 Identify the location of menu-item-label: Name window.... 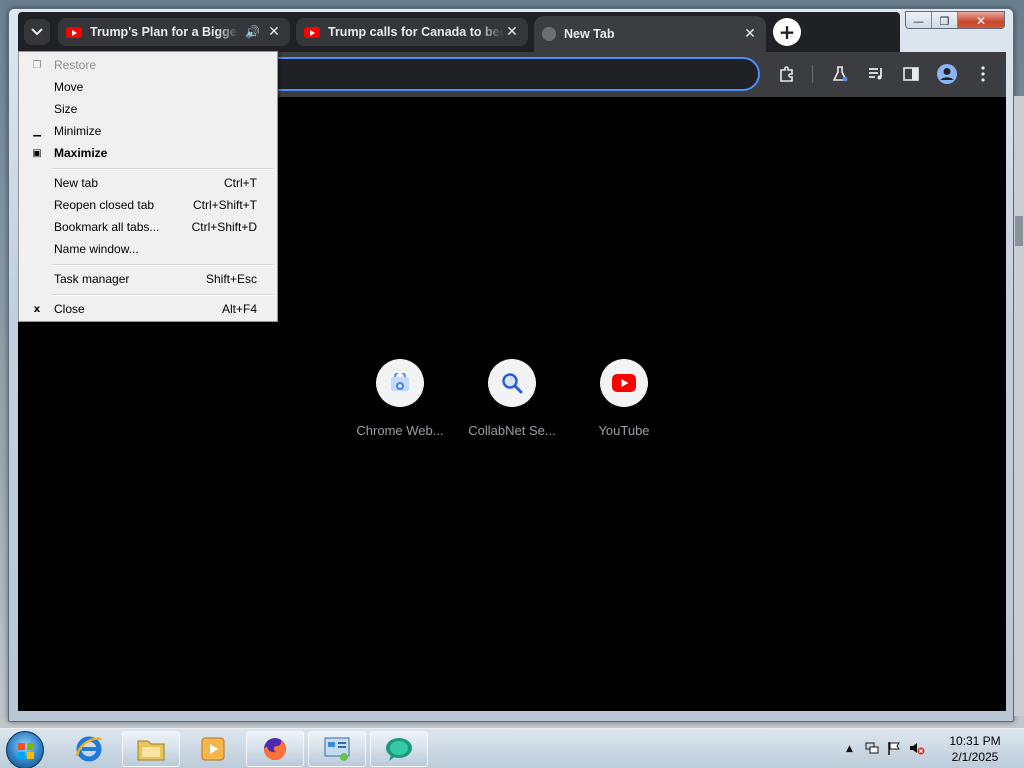
(96, 249).